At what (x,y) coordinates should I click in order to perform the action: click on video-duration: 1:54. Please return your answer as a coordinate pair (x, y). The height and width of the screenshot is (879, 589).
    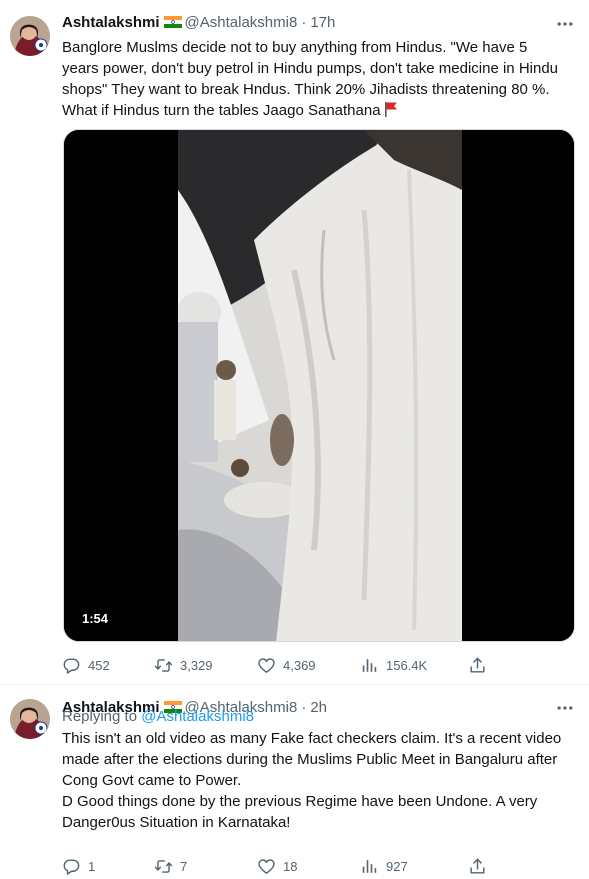
    Looking at the image, I should click on (95, 618).